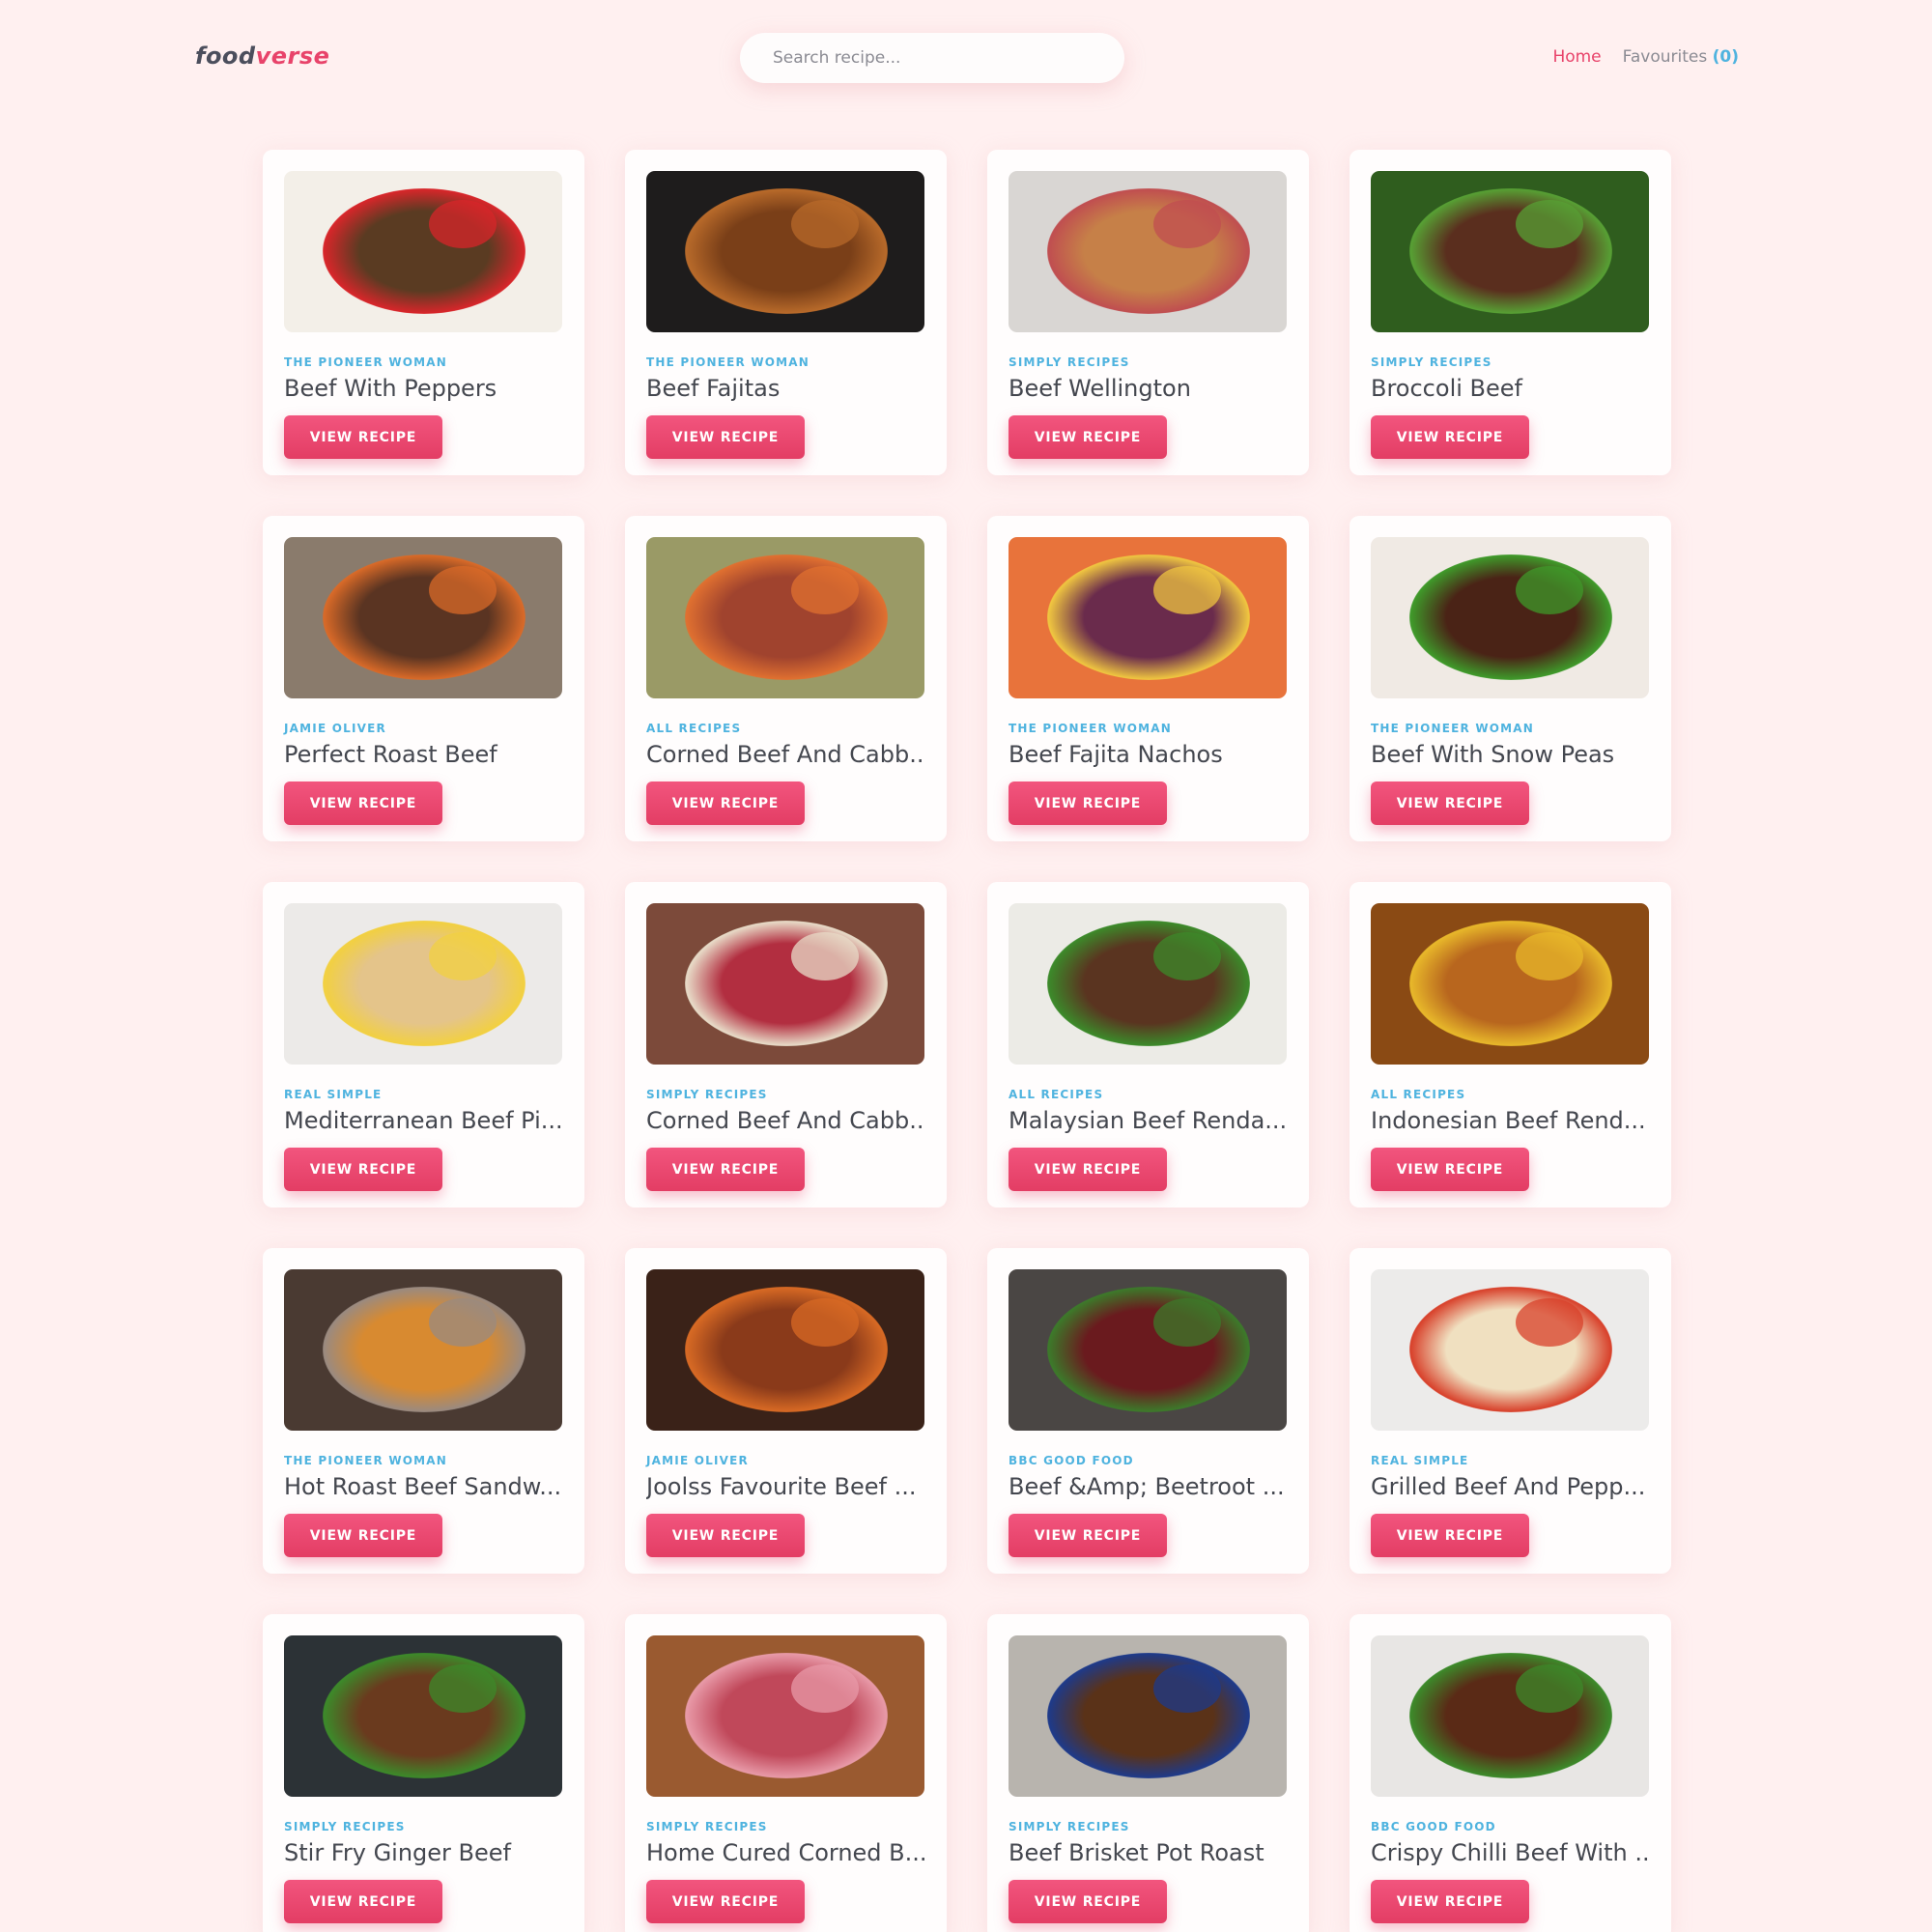 The width and height of the screenshot is (1932, 1932). What do you see at coordinates (1510, 754) in the screenshot?
I see `recipe-title: Beef With Snow Peas` at bounding box center [1510, 754].